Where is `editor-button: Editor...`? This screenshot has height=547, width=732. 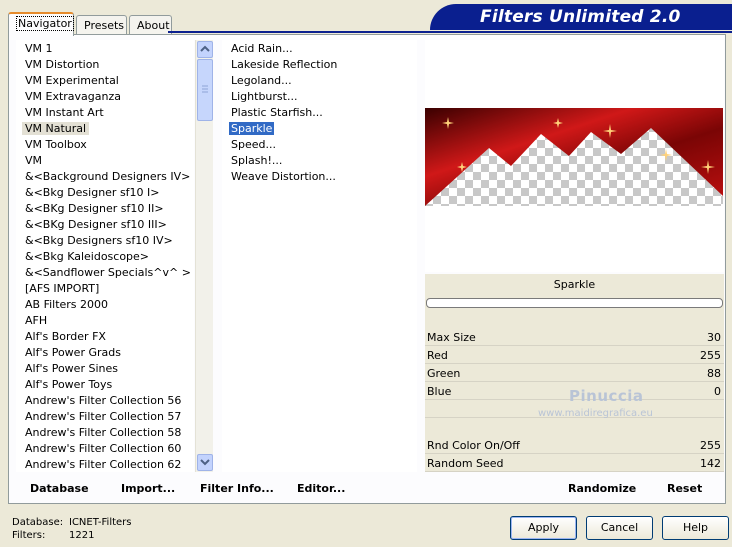 editor-button: Editor... is located at coordinates (321, 488).